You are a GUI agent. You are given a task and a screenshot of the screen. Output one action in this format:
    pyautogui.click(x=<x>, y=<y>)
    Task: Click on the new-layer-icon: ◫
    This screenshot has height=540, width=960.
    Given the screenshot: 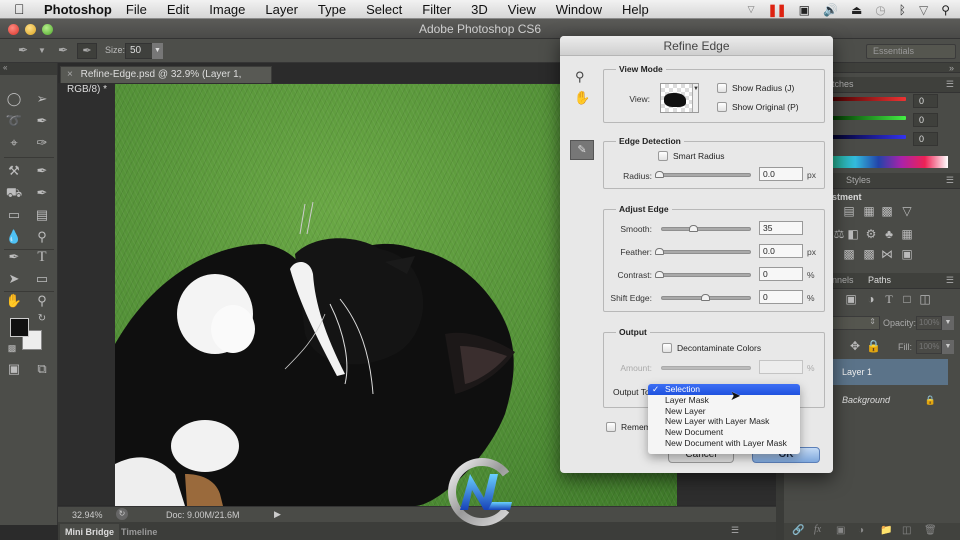 What is the action you would take?
    pyautogui.click(x=906, y=530)
    